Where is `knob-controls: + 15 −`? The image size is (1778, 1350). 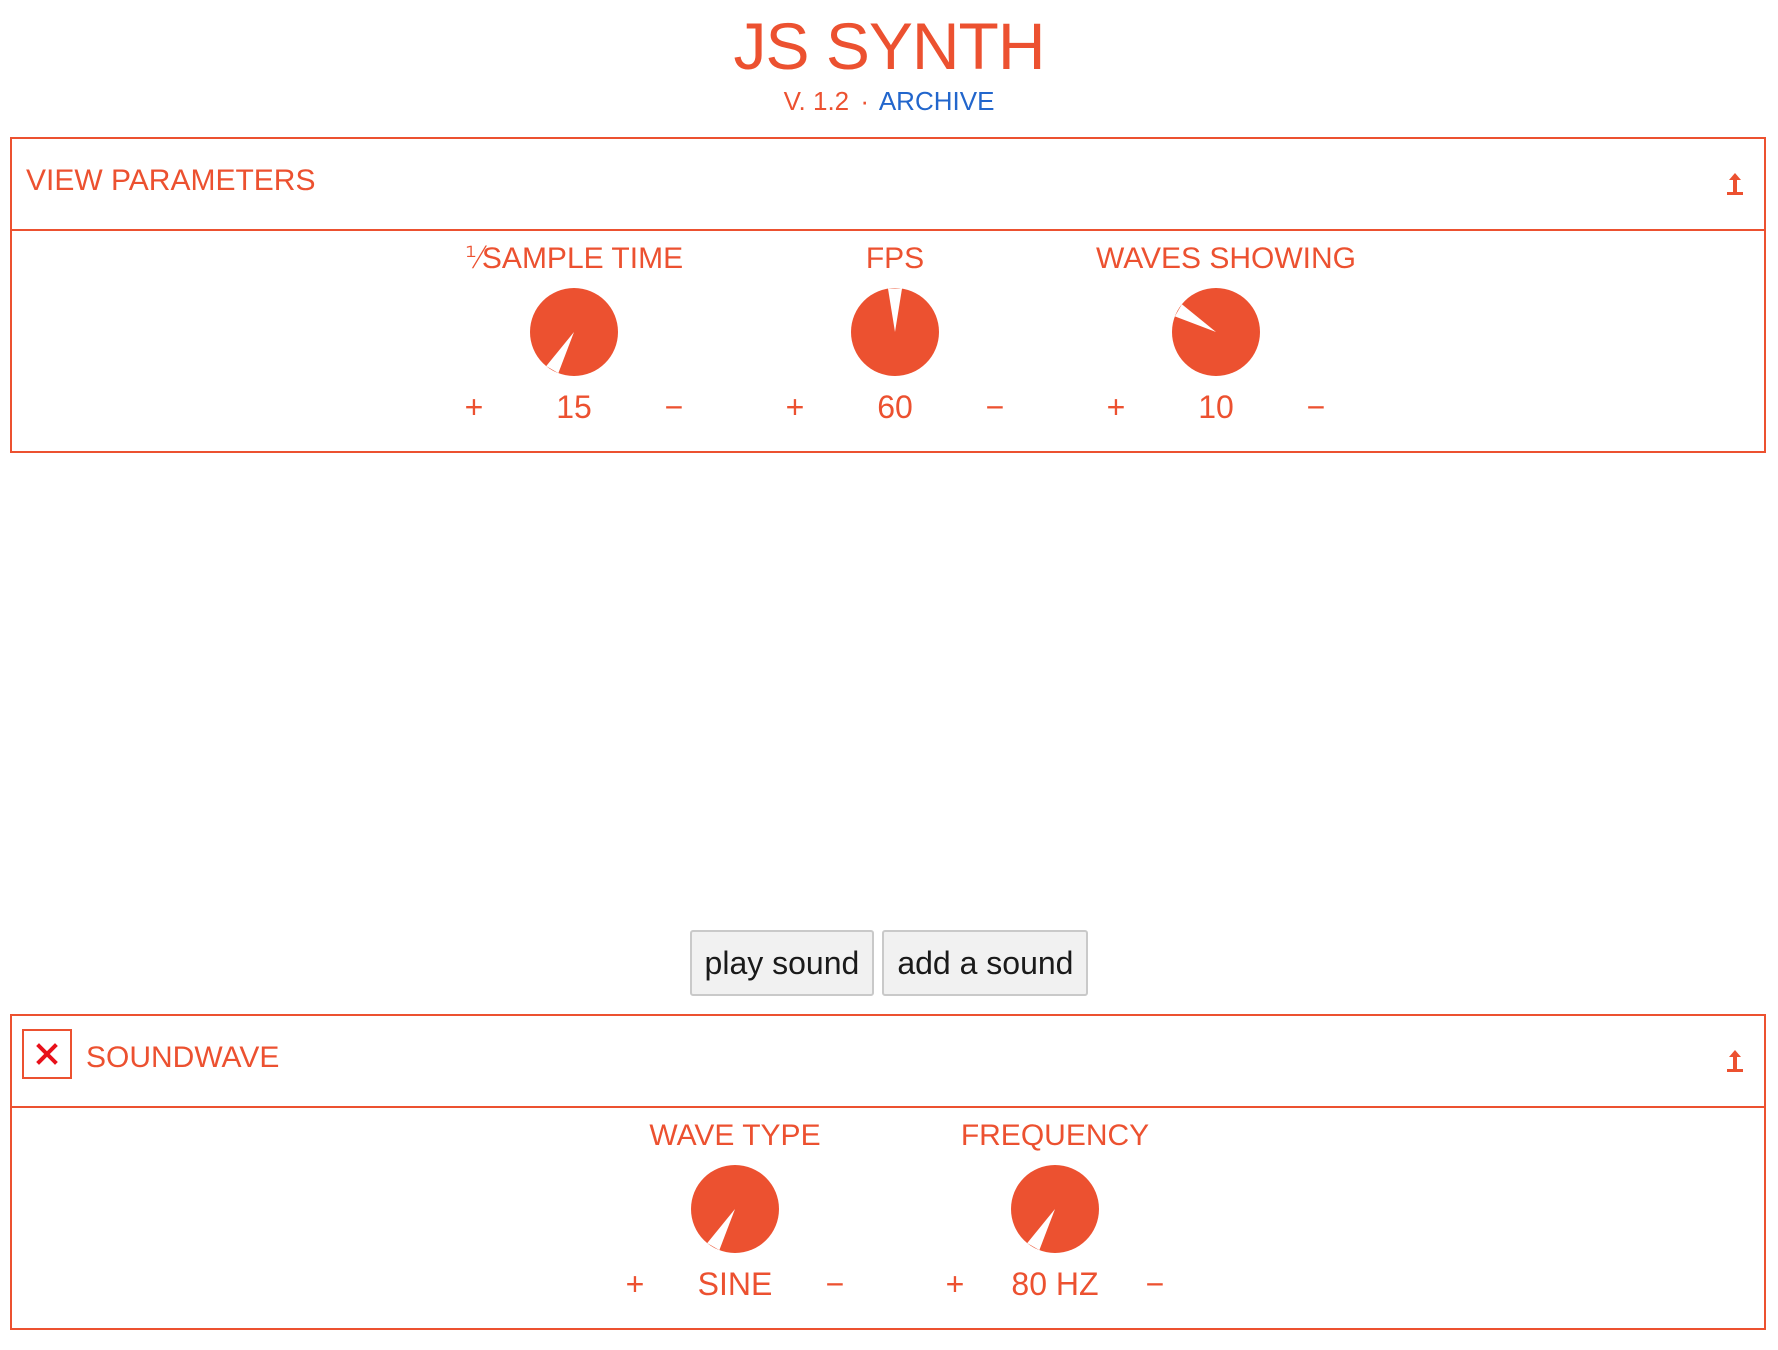
knob-controls: + 15 − is located at coordinates (574, 409).